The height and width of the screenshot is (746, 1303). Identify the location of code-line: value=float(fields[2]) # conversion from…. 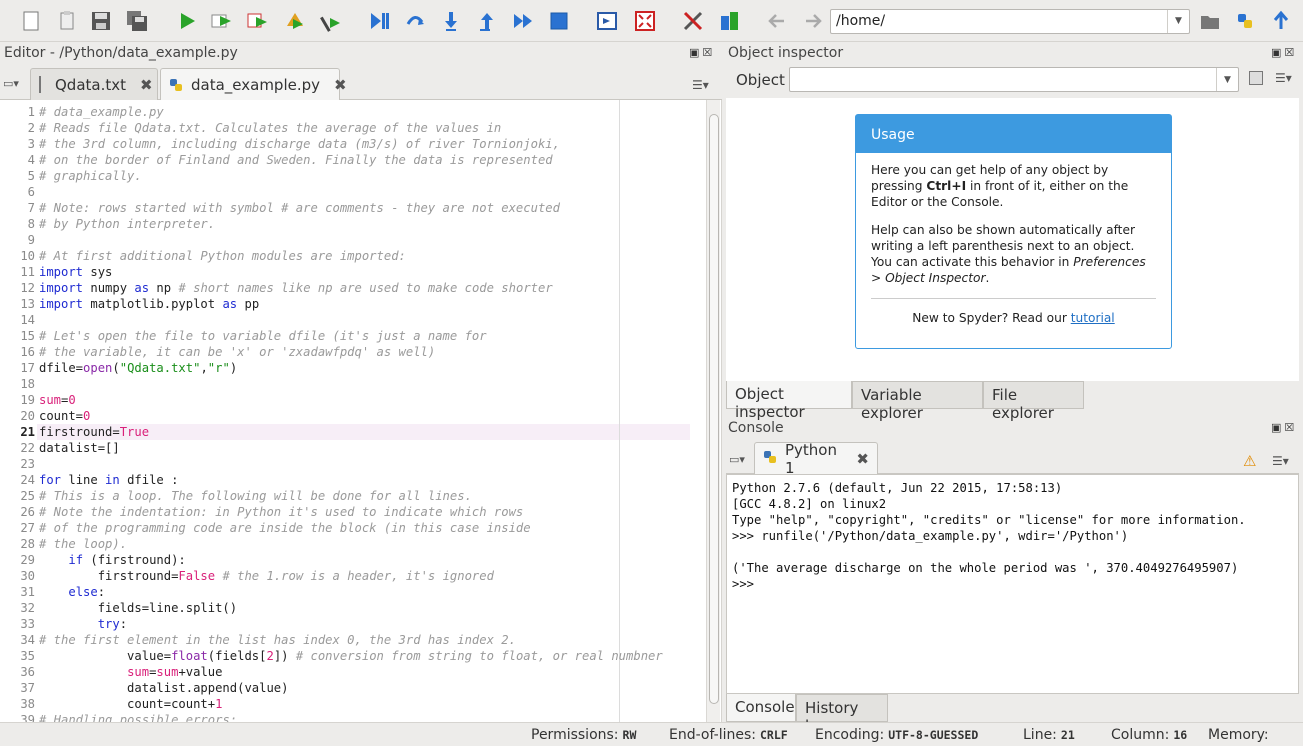
(351, 656).